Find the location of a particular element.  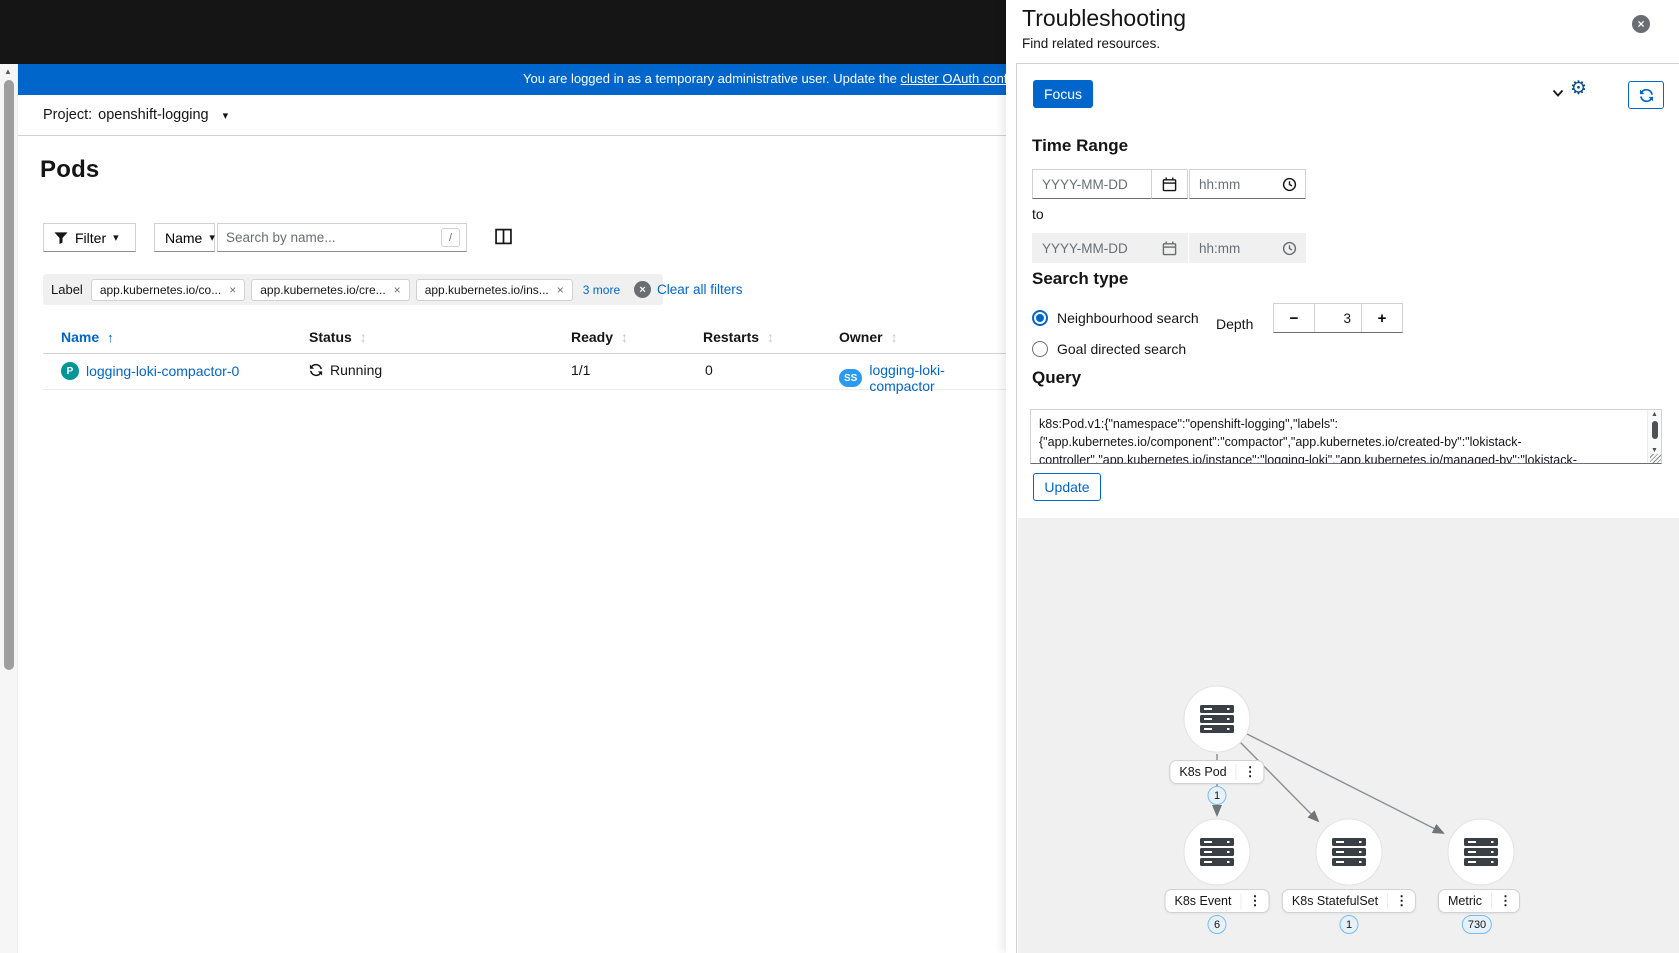

end-date-input is located at coordinates (1092, 248).